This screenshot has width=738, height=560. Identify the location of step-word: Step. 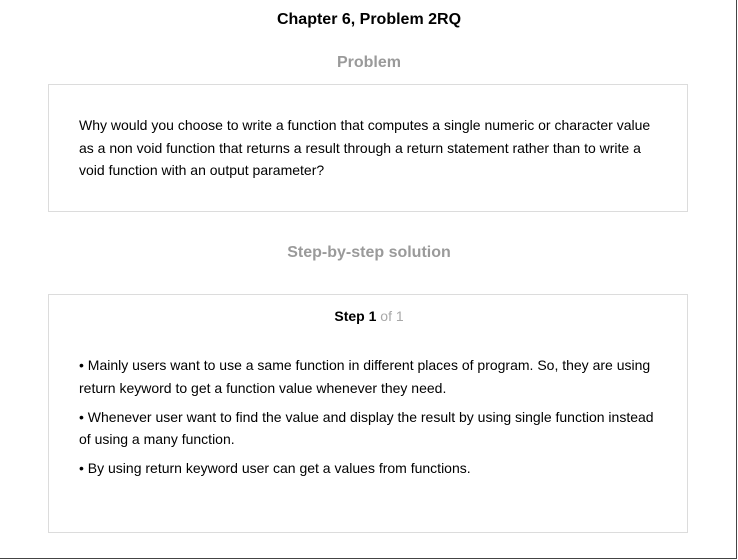
(349, 316).